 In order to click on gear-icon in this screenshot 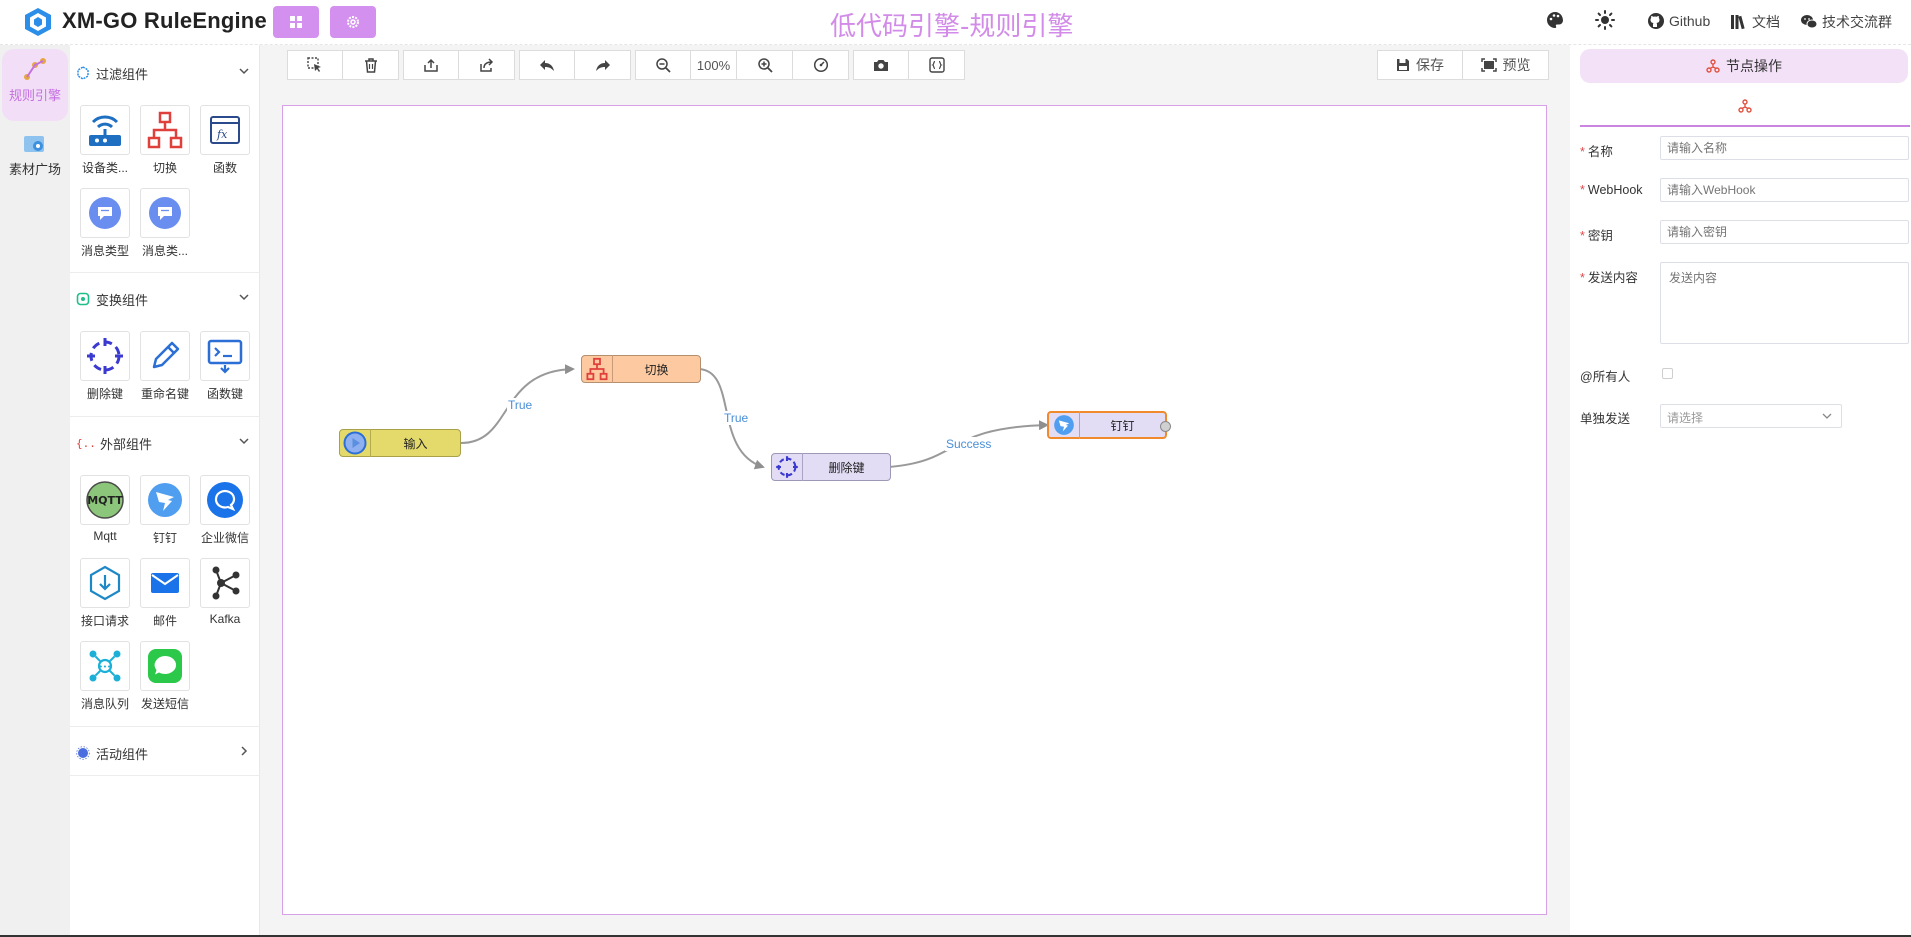, I will do `click(353, 22)`.